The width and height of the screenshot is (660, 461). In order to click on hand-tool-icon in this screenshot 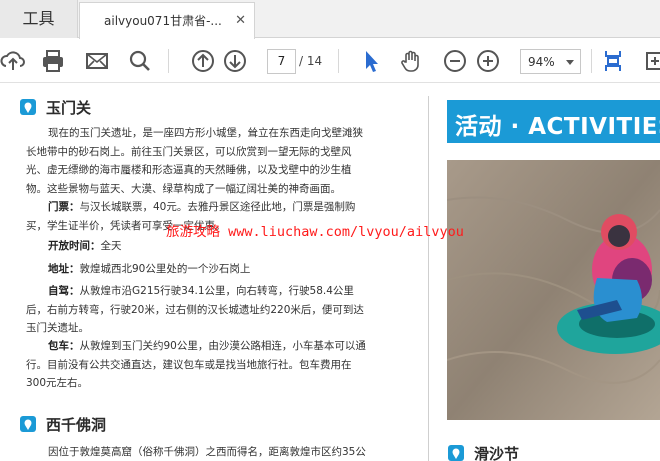, I will do `click(412, 61)`.